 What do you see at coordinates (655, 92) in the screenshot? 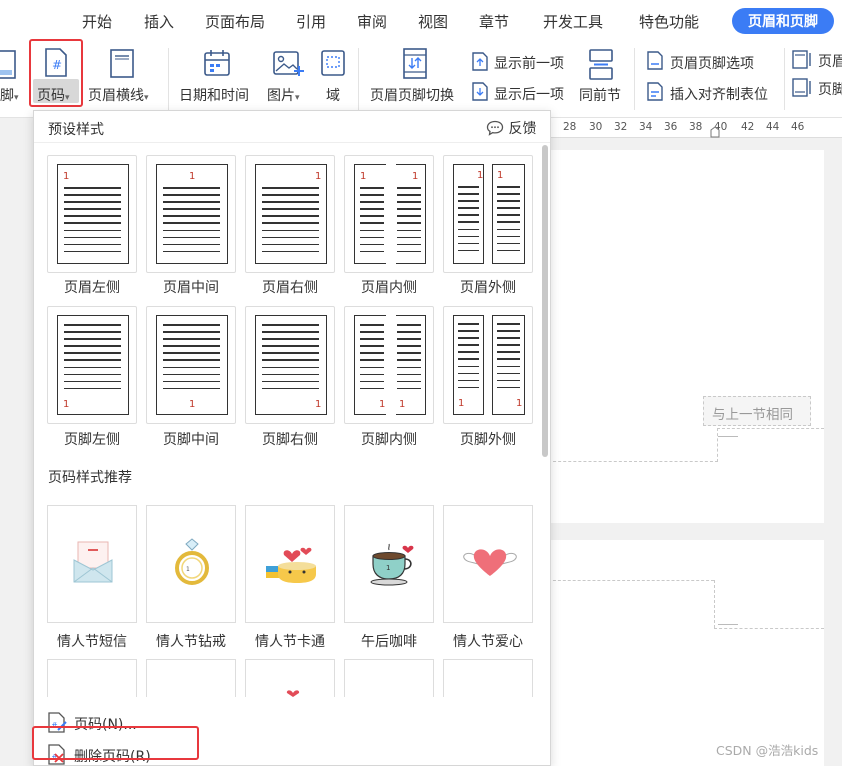
I see `insert-align-tab-icon` at bounding box center [655, 92].